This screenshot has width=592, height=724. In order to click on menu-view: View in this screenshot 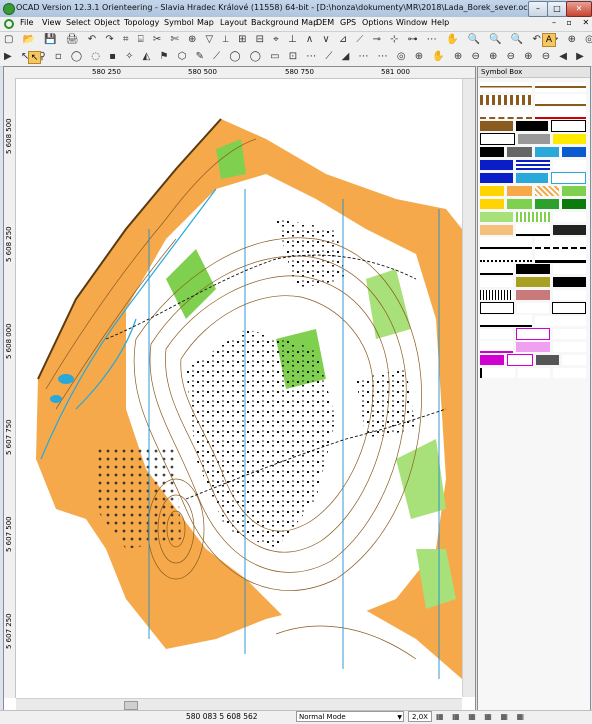, I will do `click(51, 22)`.